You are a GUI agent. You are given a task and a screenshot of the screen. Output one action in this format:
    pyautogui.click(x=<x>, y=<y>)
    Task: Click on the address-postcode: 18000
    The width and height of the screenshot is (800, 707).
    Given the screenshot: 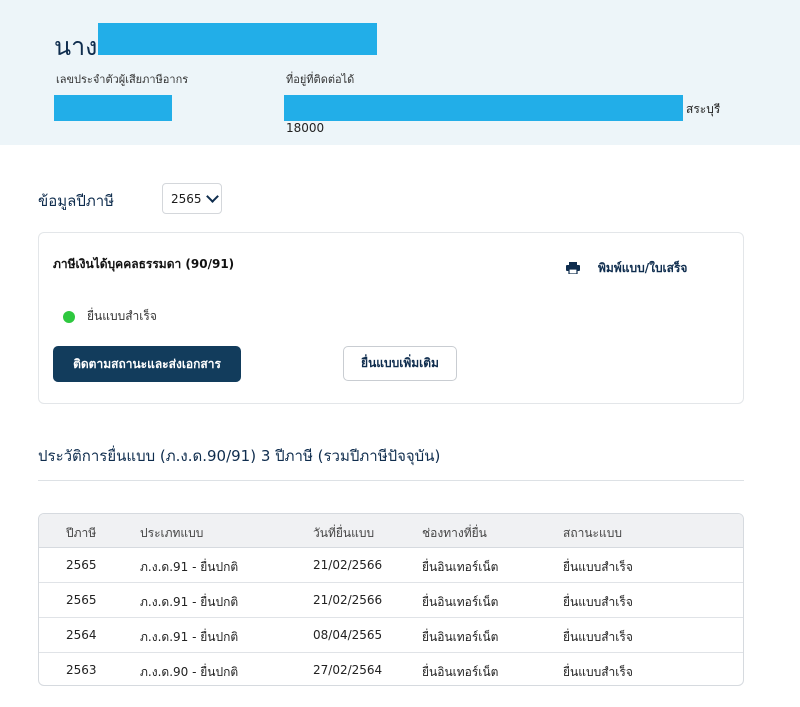 What is the action you would take?
    pyautogui.click(x=305, y=128)
    